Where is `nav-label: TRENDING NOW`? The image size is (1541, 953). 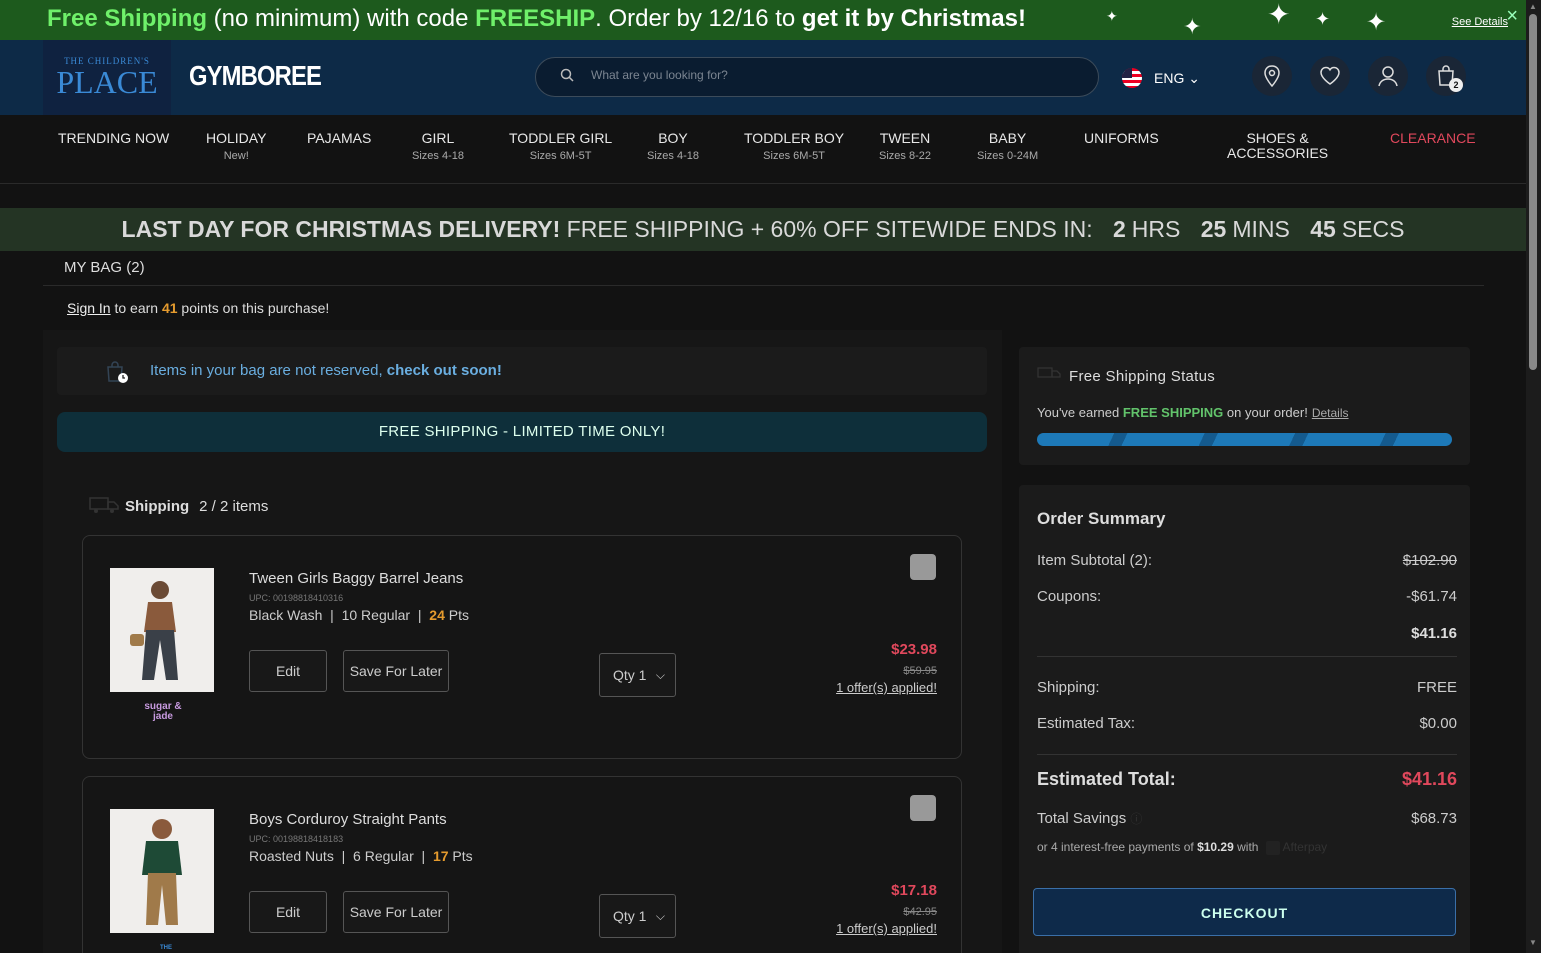
nav-label: TRENDING NOW is located at coordinates (114, 138).